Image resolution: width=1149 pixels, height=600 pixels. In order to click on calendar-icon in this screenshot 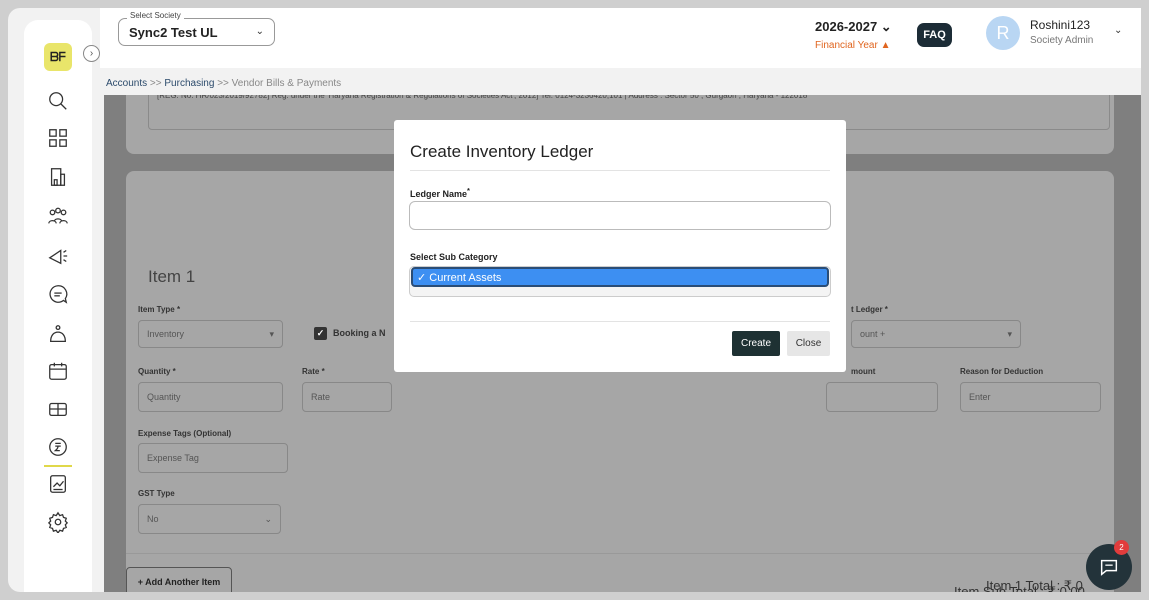, I will do `click(58, 371)`.